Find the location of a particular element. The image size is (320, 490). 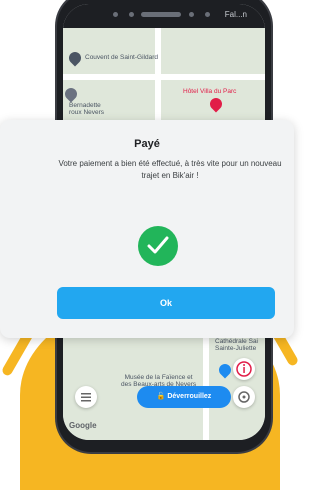

info-button is located at coordinates (244, 369).